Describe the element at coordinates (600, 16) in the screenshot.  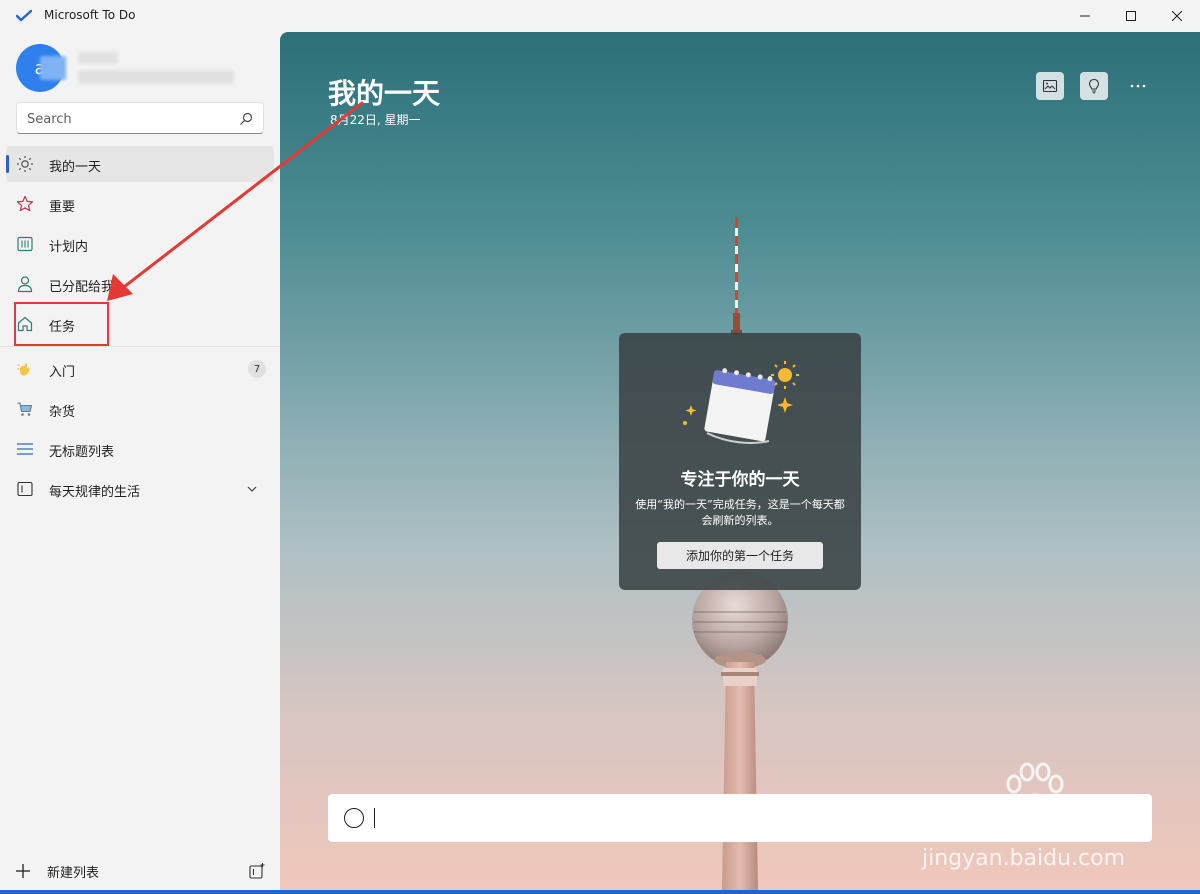
I see `title-bar: Microsoft To Do` at that location.